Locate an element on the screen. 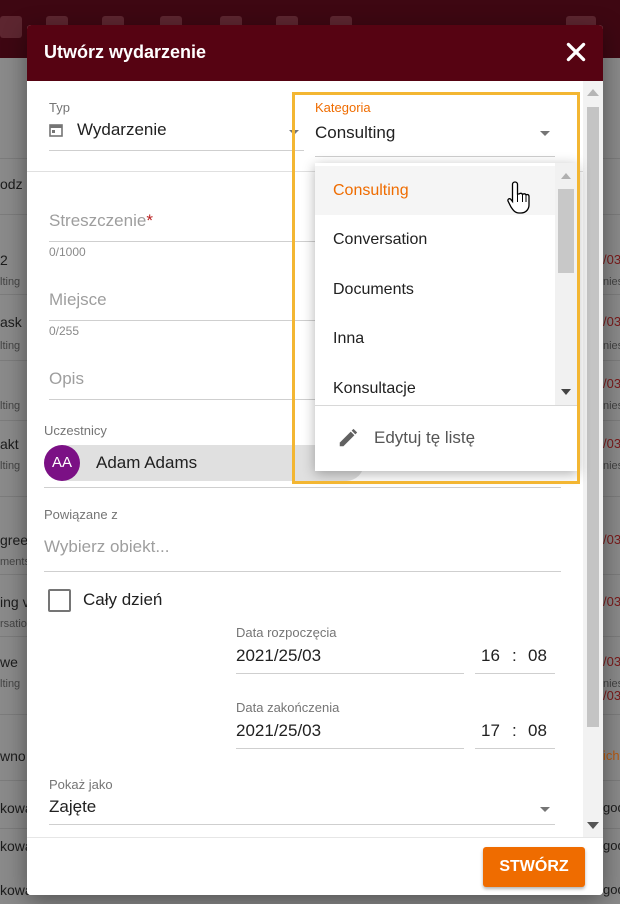  summary-underline is located at coordinates (184, 241).